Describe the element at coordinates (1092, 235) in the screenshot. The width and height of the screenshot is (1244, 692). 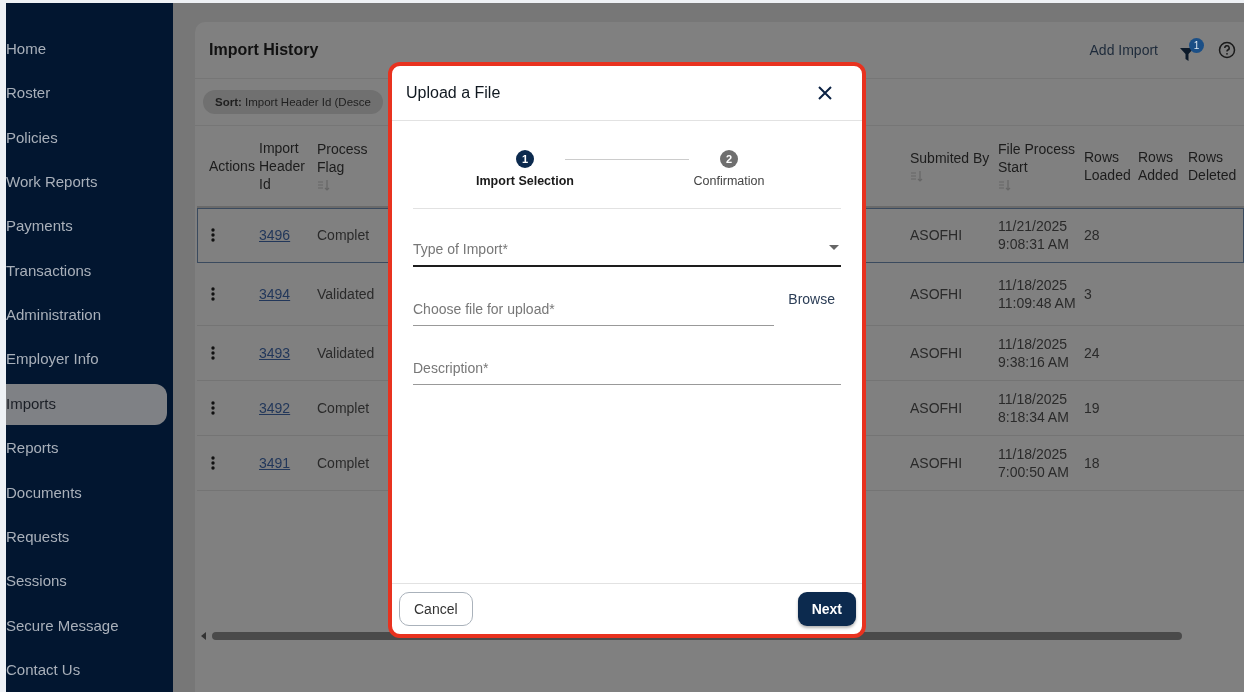
I see `table-cell: 28` at that location.